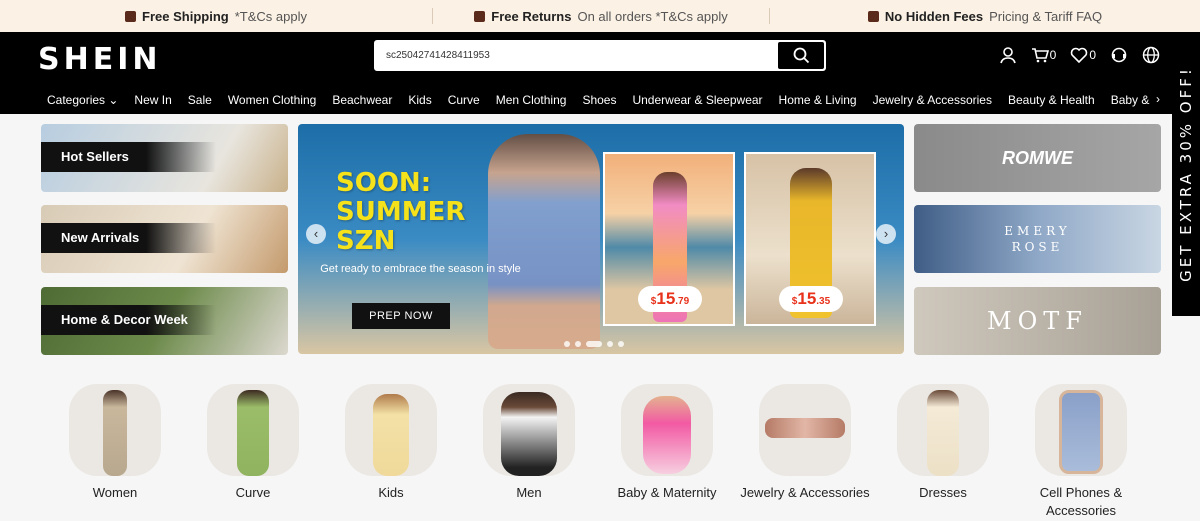  Describe the element at coordinates (1046, 16) in the screenshot. I see `promo-sub: Pricing & Tariff FAQ` at that location.